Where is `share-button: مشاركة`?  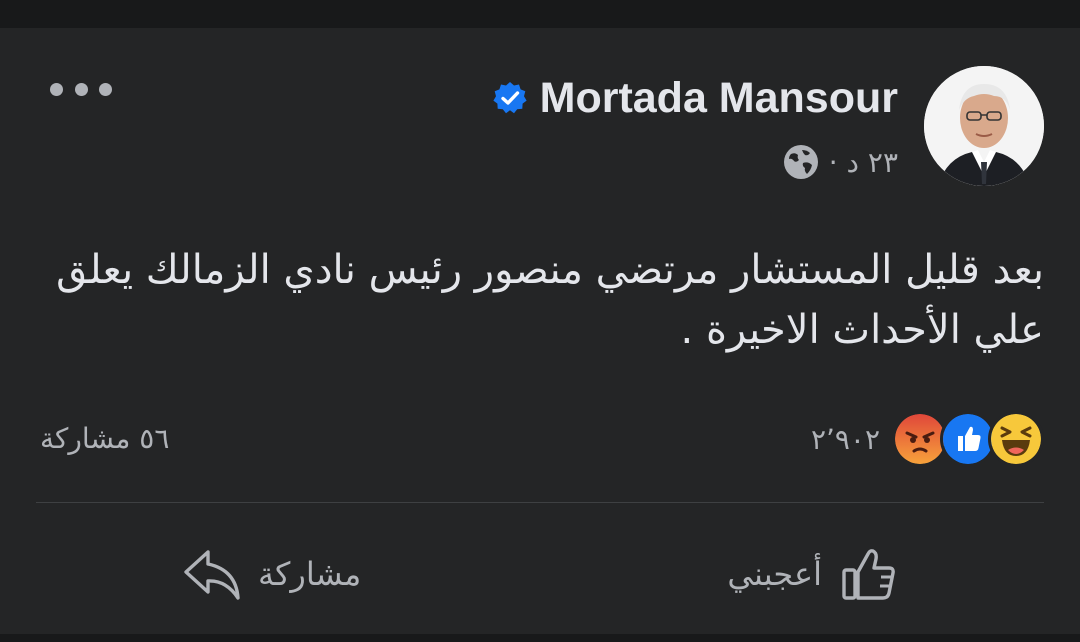
share-button: مشاركة is located at coordinates (270, 574).